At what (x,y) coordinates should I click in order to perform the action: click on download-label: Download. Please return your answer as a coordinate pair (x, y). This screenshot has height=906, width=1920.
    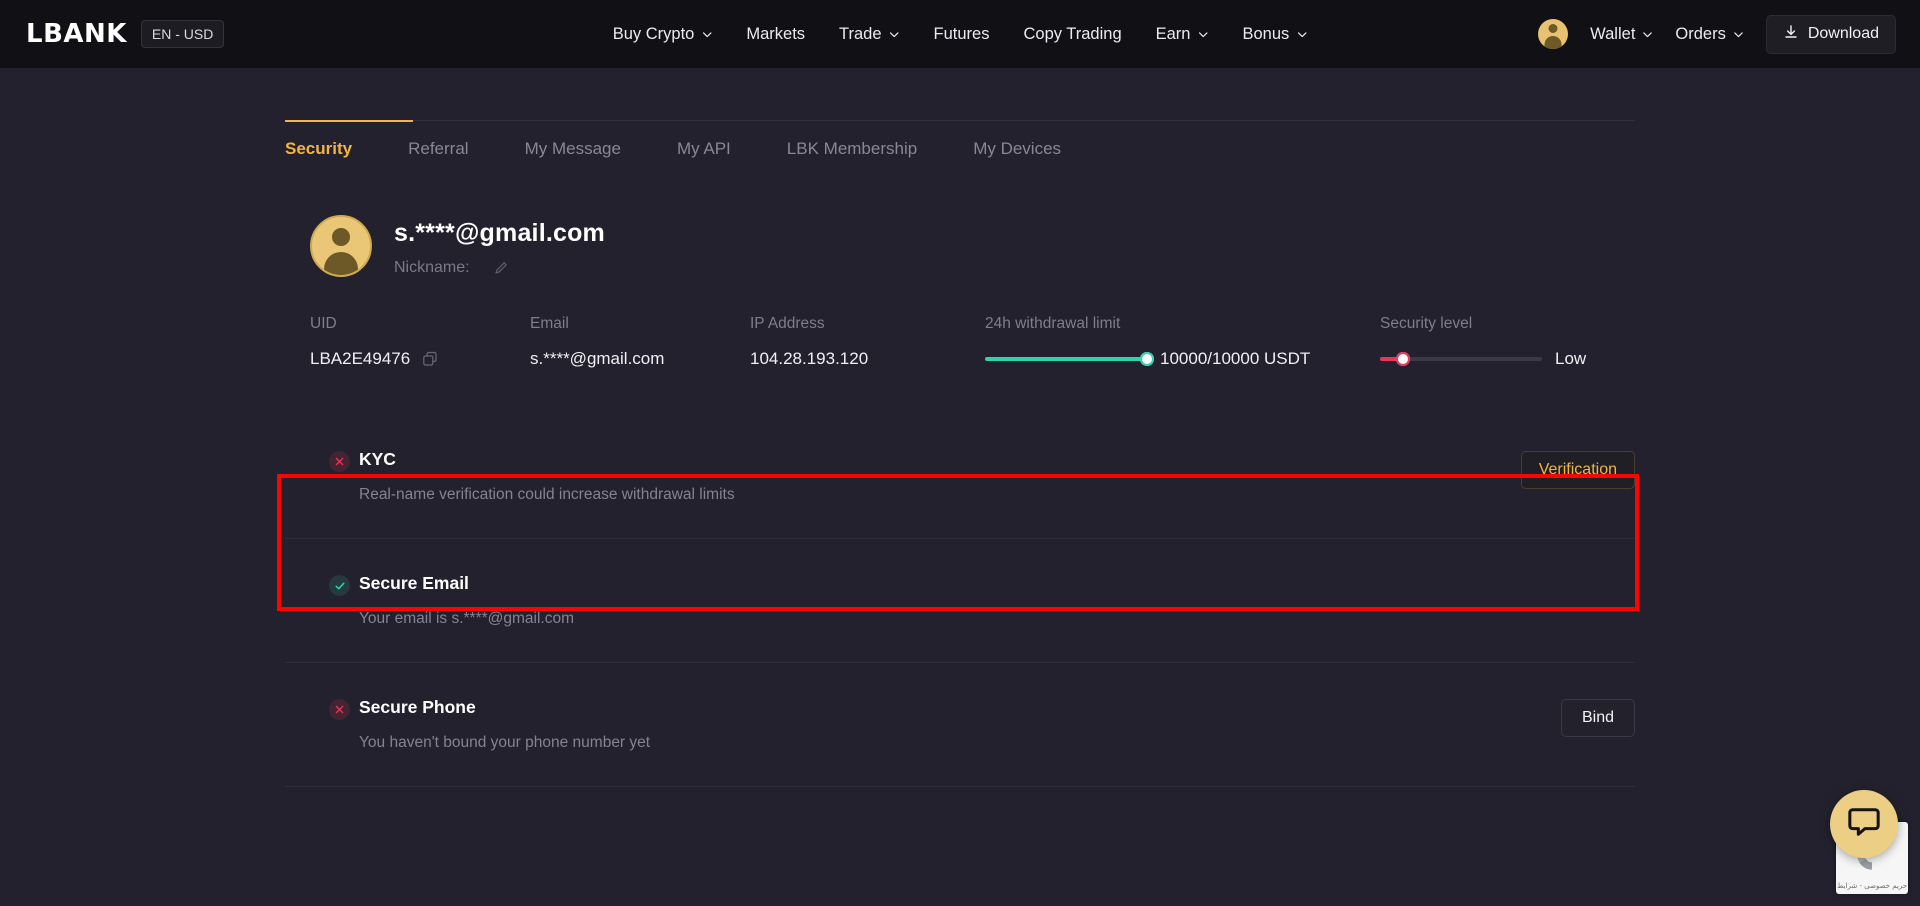
    Looking at the image, I should click on (1843, 33).